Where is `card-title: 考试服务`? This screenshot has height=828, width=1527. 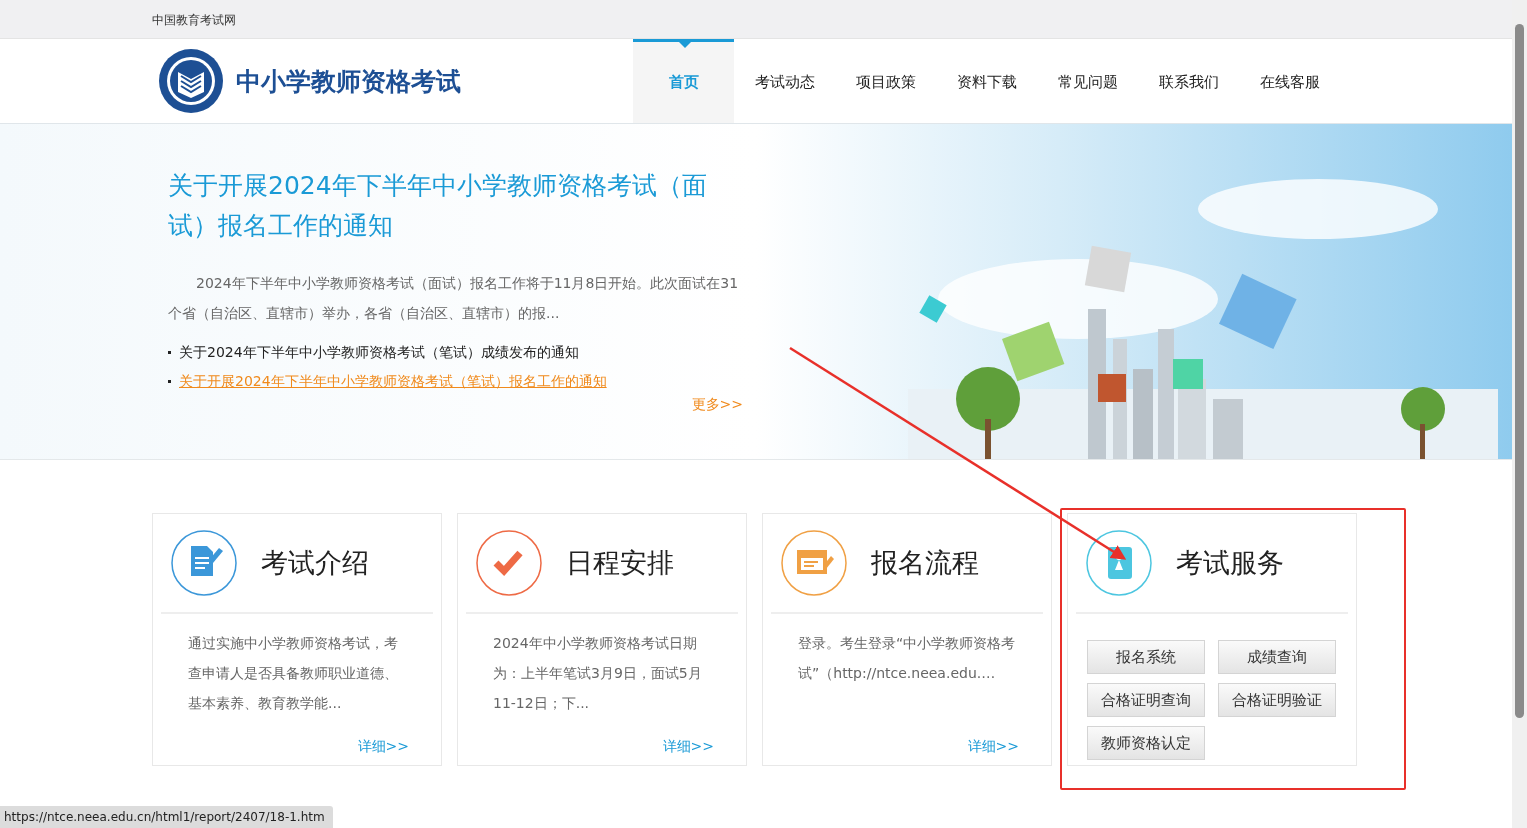
card-title: 考试服务 is located at coordinates (1230, 563).